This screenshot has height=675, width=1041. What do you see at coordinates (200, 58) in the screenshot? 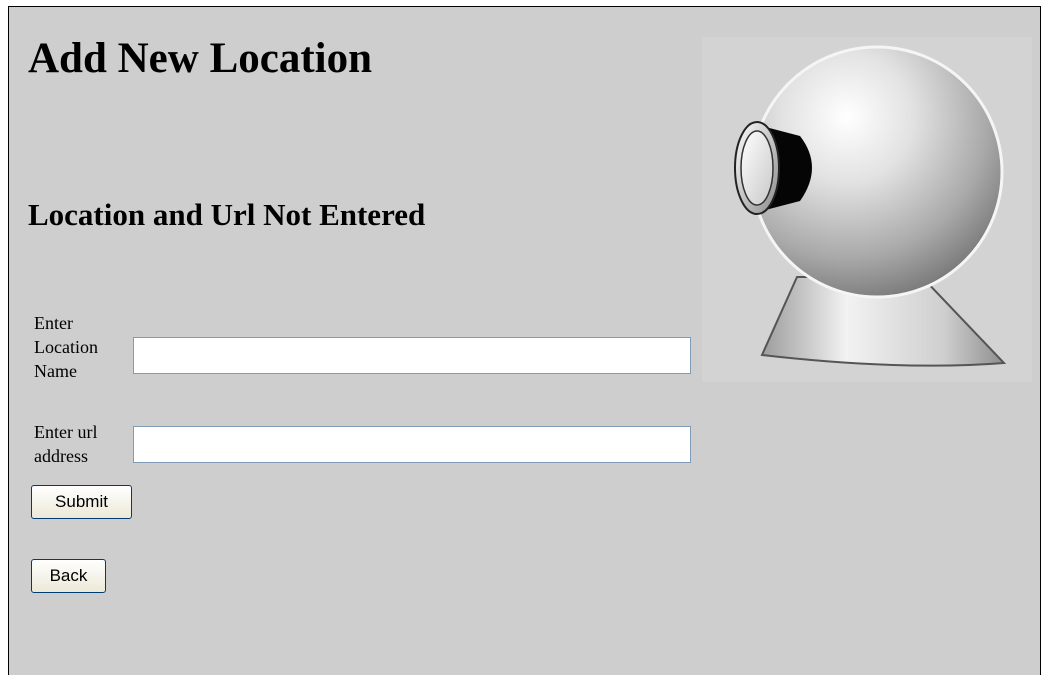
I see `page-title: Add New Location` at bounding box center [200, 58].